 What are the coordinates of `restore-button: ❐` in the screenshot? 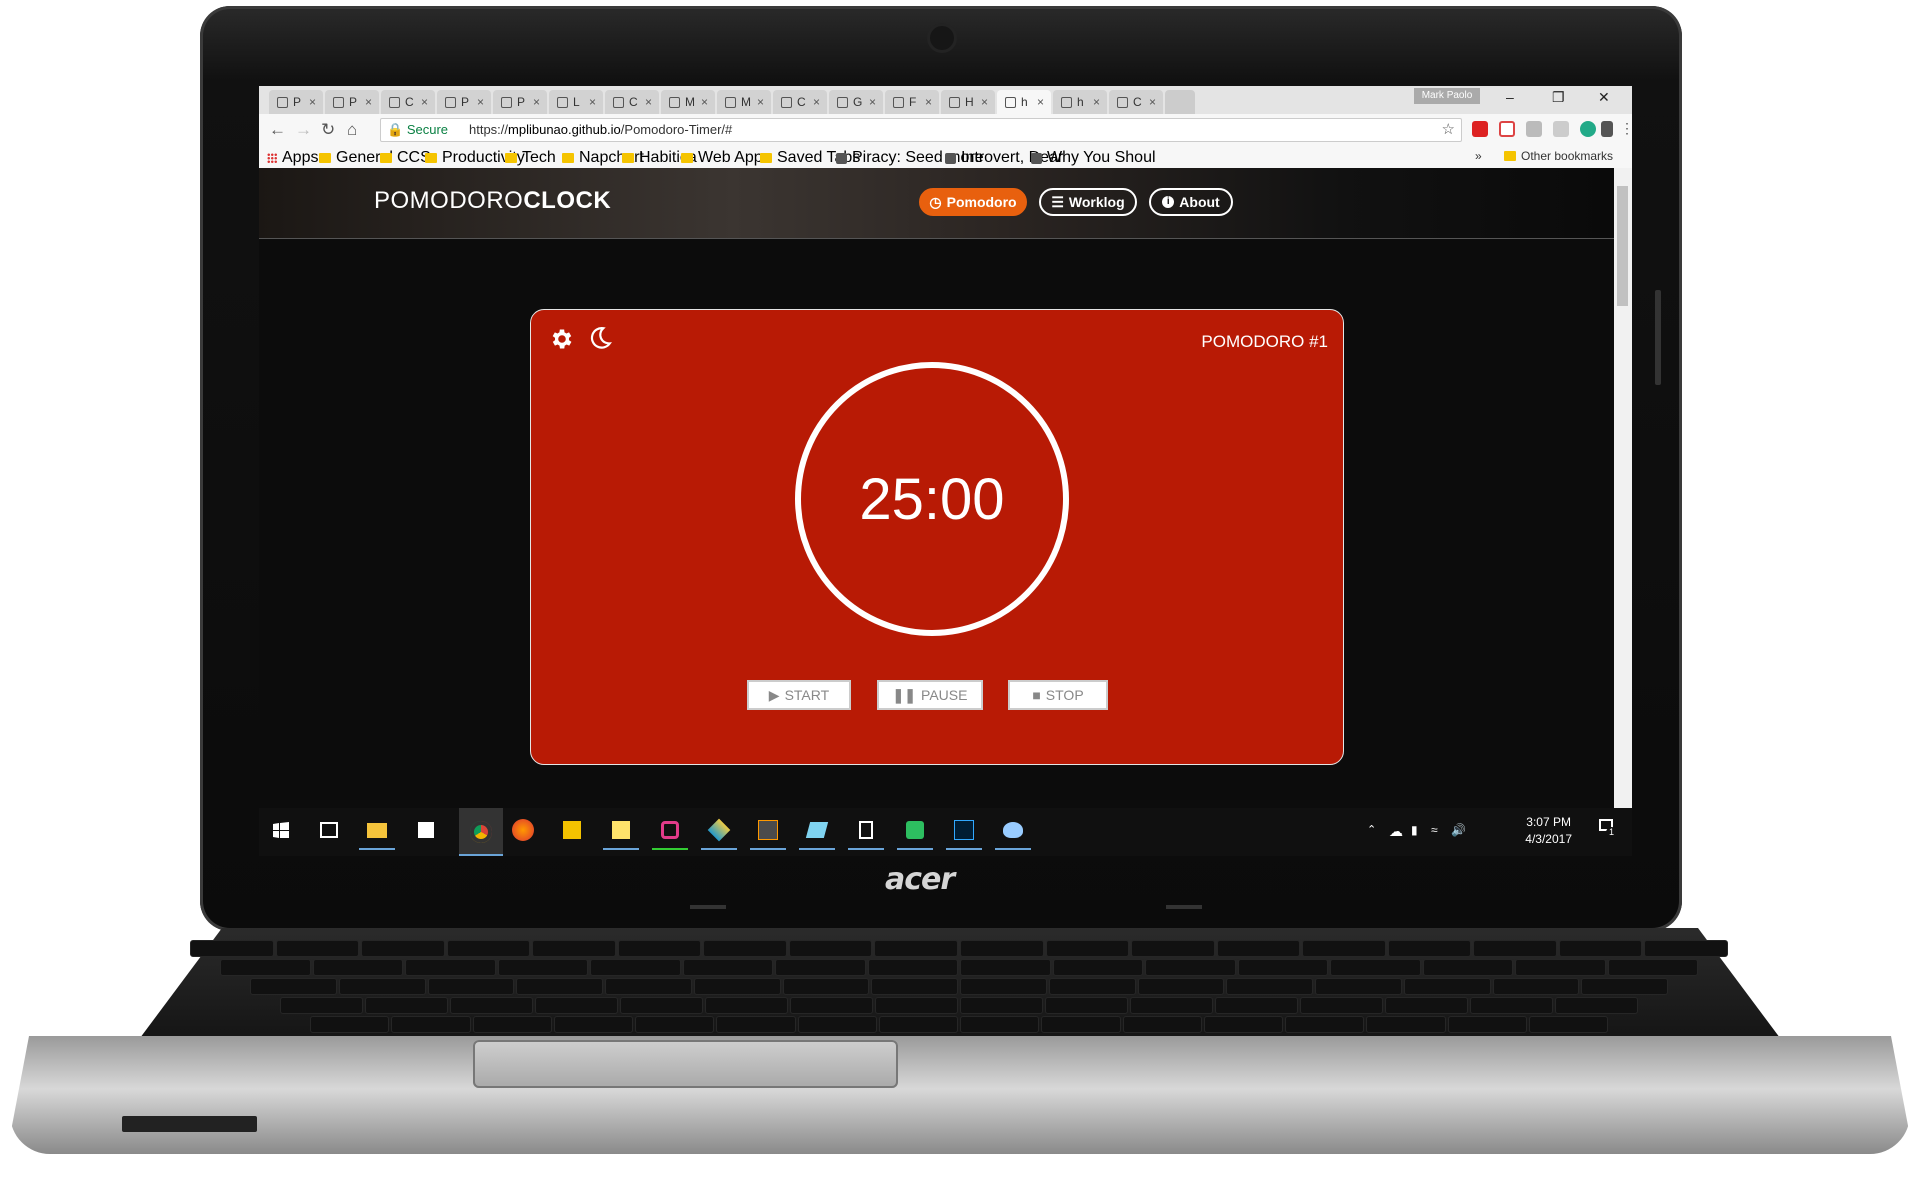 It's located at (1558, 97).